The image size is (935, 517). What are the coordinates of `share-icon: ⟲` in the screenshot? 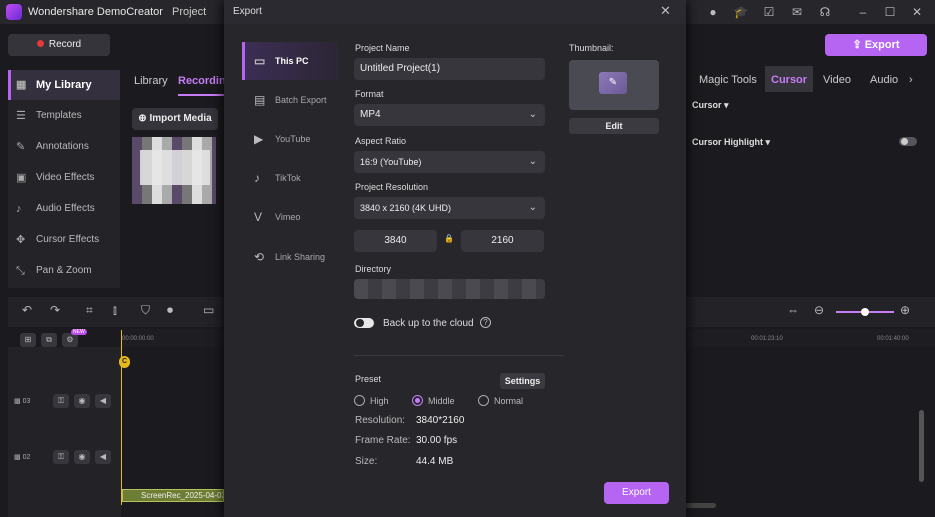 It's located at (259, 257).